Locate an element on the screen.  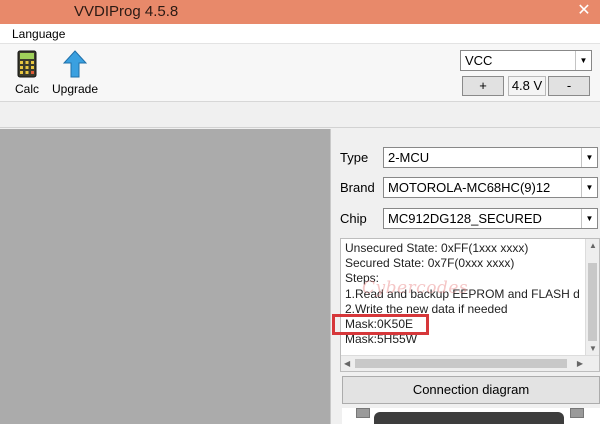
status-strip is located at coordinates (300, 115).